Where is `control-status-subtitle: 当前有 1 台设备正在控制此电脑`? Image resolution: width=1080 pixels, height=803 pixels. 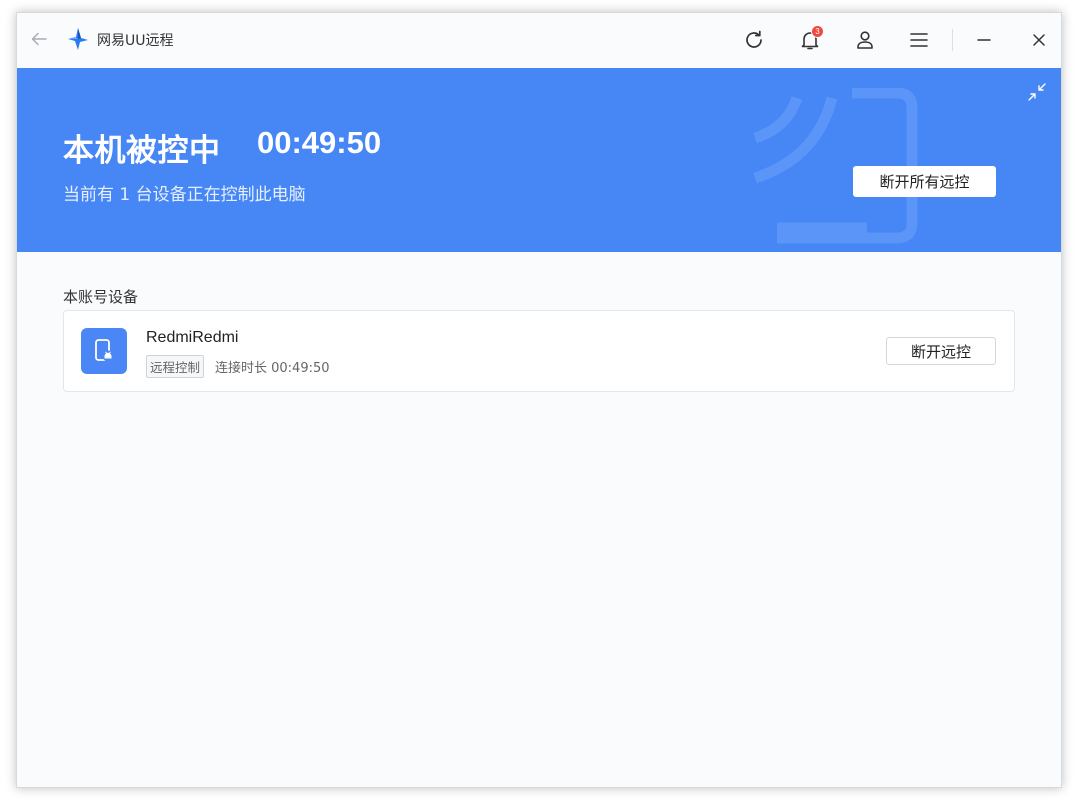
control-status-subtitle: 当前有 1 台设备正在控制此电脑 is located at coordinates (184, 195).